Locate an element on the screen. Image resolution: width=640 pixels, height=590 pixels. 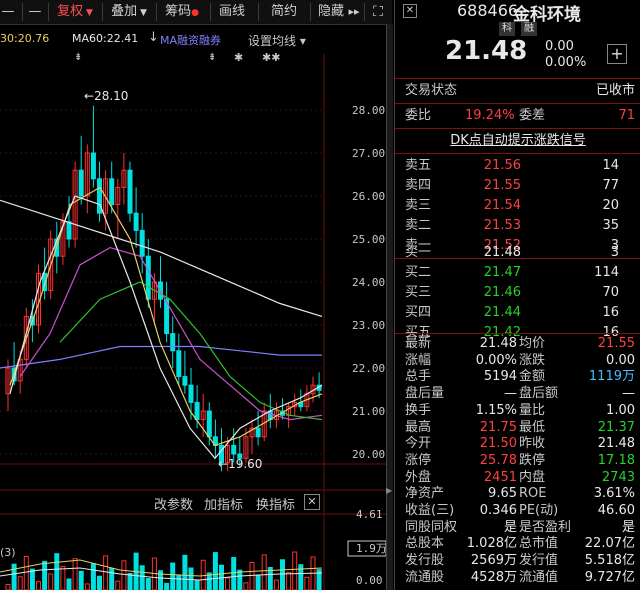
bid-label: 买四 is located at coordinates (418, 312).